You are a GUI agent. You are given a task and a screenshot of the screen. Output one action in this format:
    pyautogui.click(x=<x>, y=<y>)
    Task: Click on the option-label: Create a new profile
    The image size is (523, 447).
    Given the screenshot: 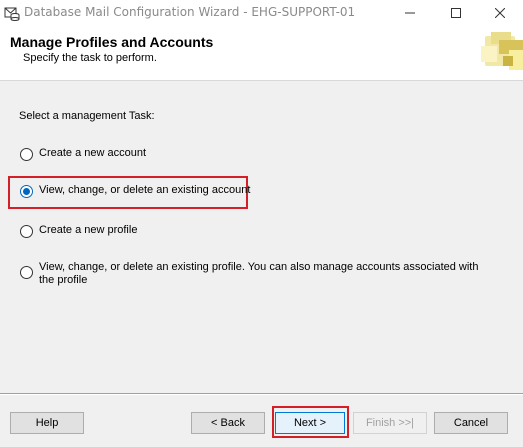 What is the action you would take?
    pyautogui.click(x=88, y=230)
    